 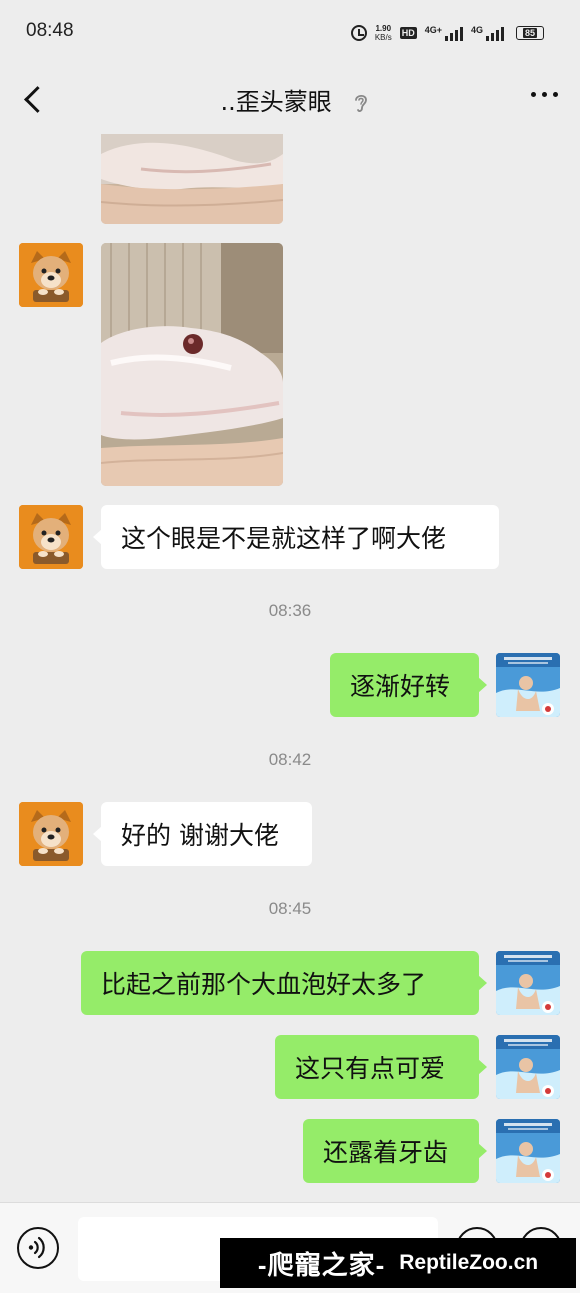 I want to click on battery-icon: 85, so click(x=530, y=33).